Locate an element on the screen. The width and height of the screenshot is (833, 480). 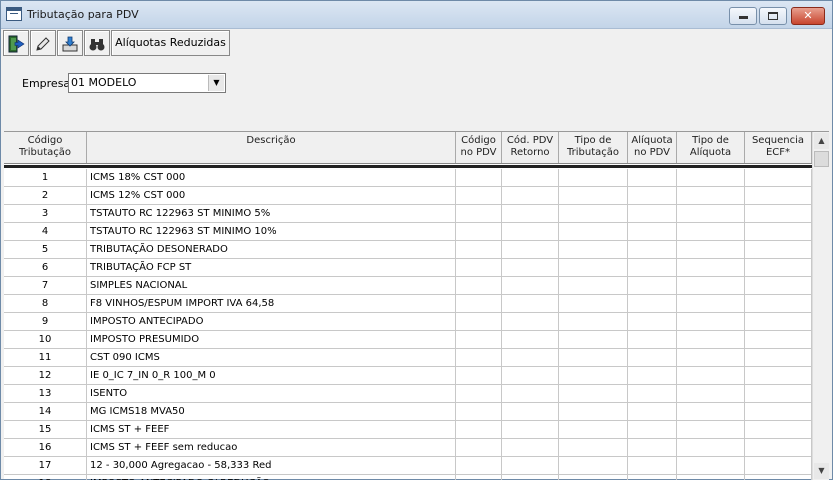
col-codigo-tributacao-cell: 3 is located at coordinates (45, 213).